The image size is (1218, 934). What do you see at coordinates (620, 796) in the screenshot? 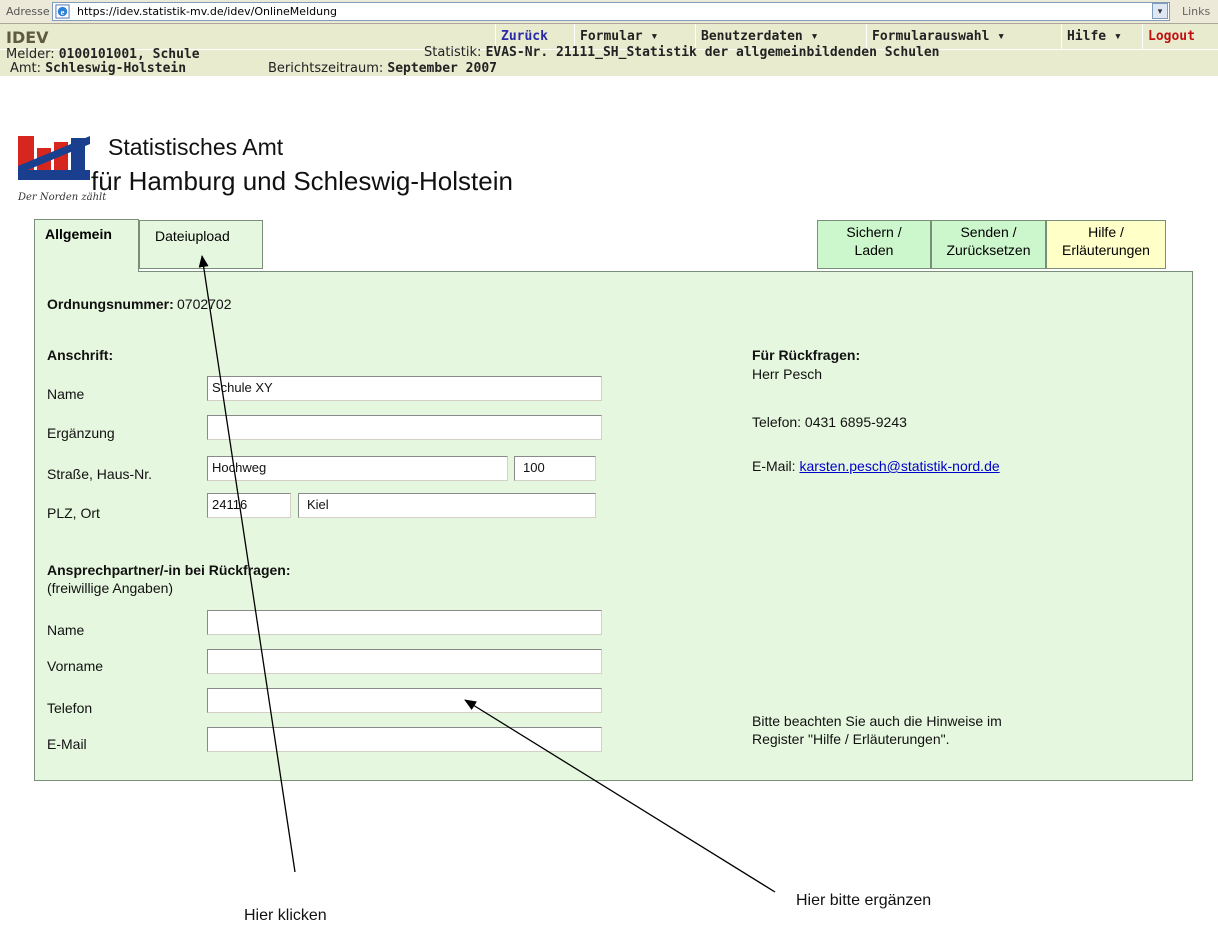
I see `arrow-to-contact-fields` at bounding box center [620, 796].